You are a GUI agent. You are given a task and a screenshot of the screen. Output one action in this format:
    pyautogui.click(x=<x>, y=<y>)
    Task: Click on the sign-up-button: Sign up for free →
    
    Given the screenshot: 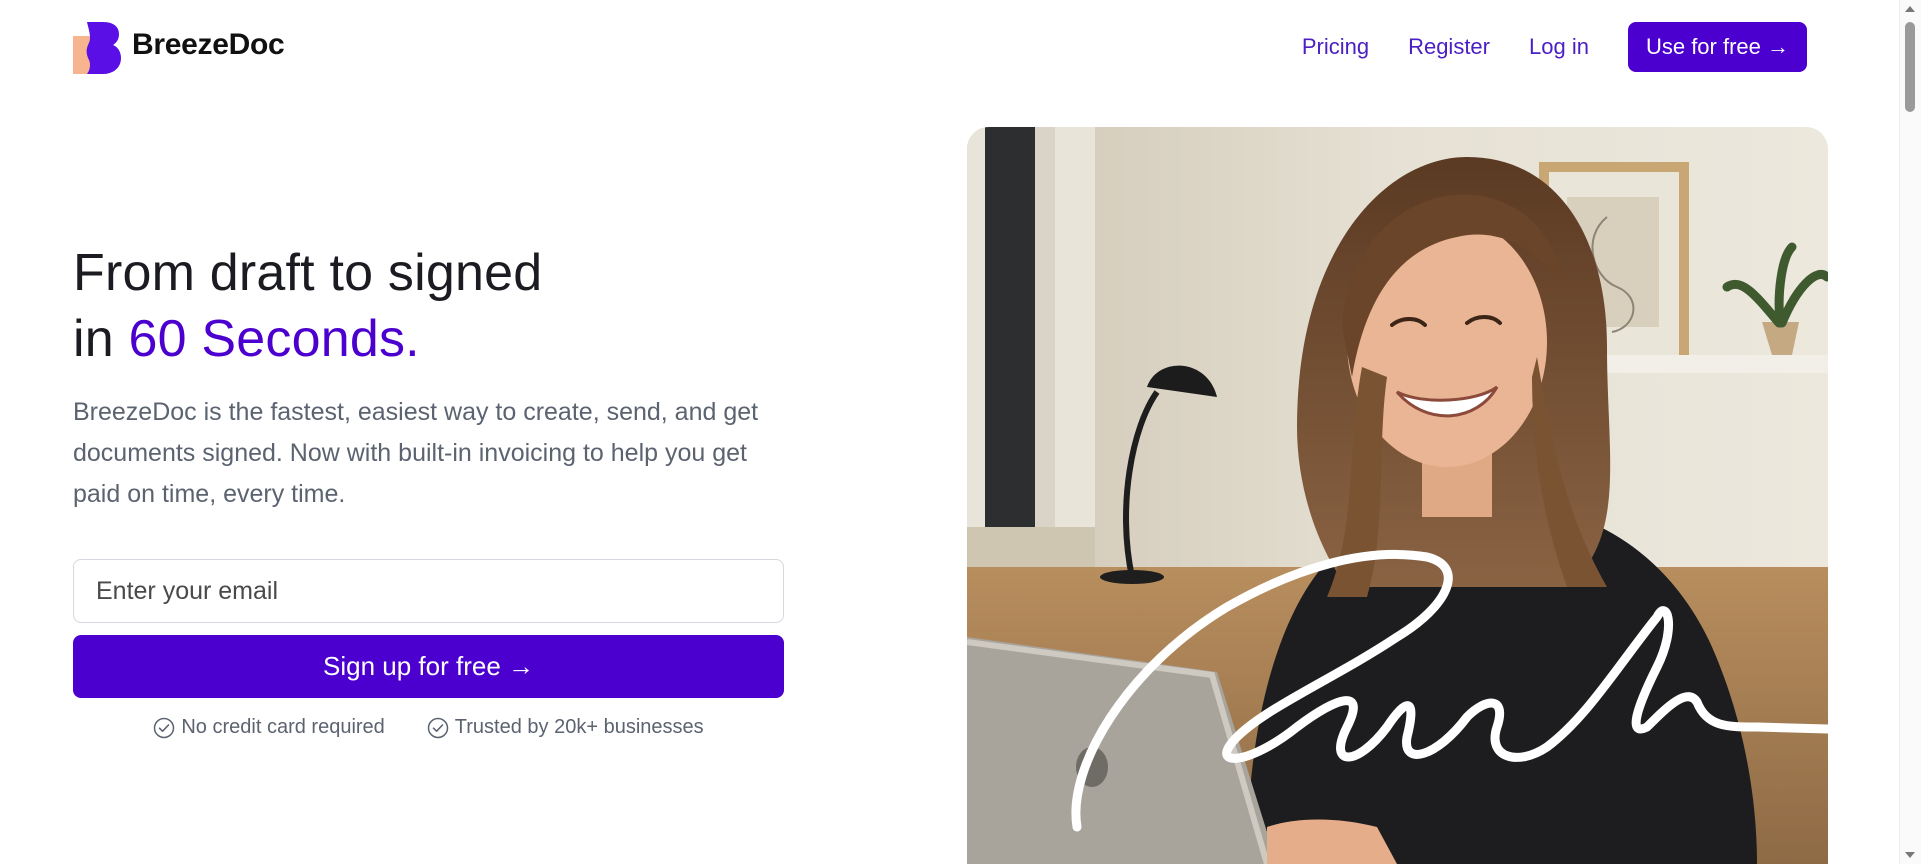 What is the action you would take?
    pyautogui.click(x=428, y=666)
    